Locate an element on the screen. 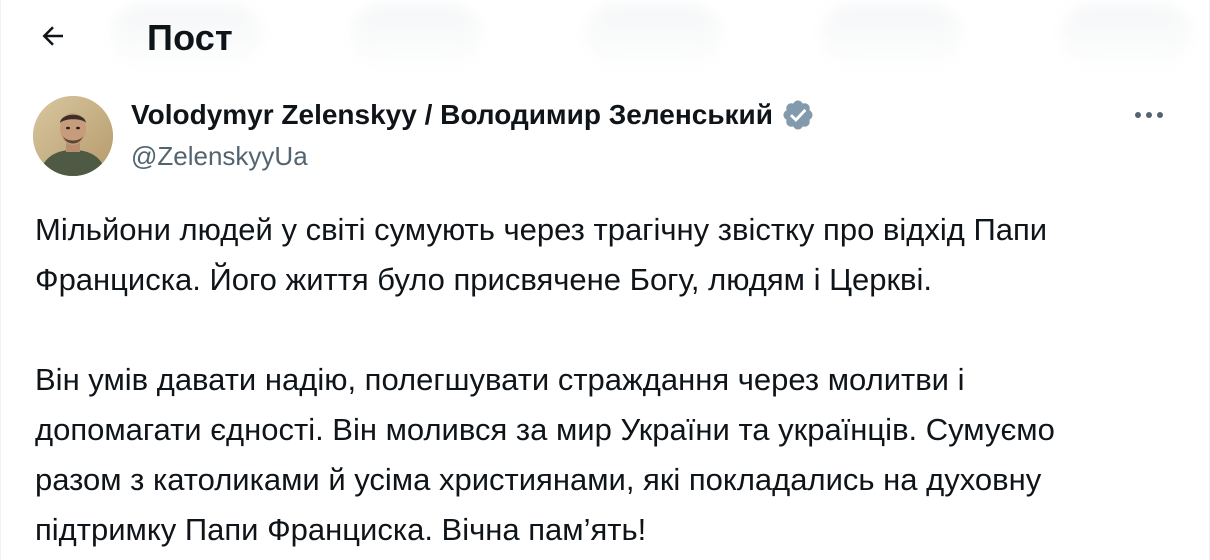 This screenshot has height=560, width=1210. more-horizontal-icon is located at coordinates (1149, 116).